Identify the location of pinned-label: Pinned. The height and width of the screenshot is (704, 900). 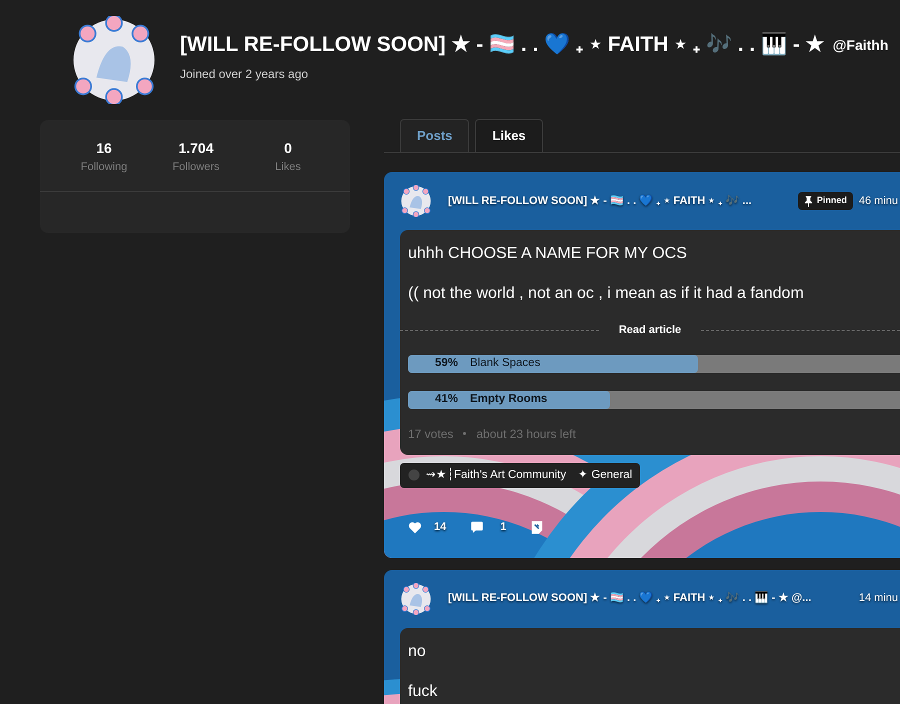
(831, 201).